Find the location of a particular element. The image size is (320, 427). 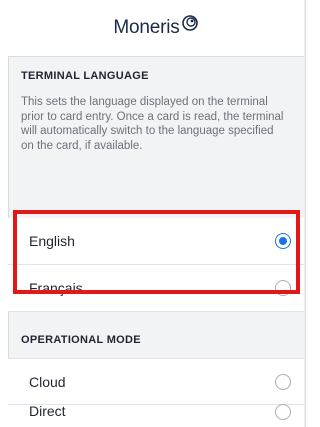

moneris-swirl-icon is located at coordinates (189, 23).